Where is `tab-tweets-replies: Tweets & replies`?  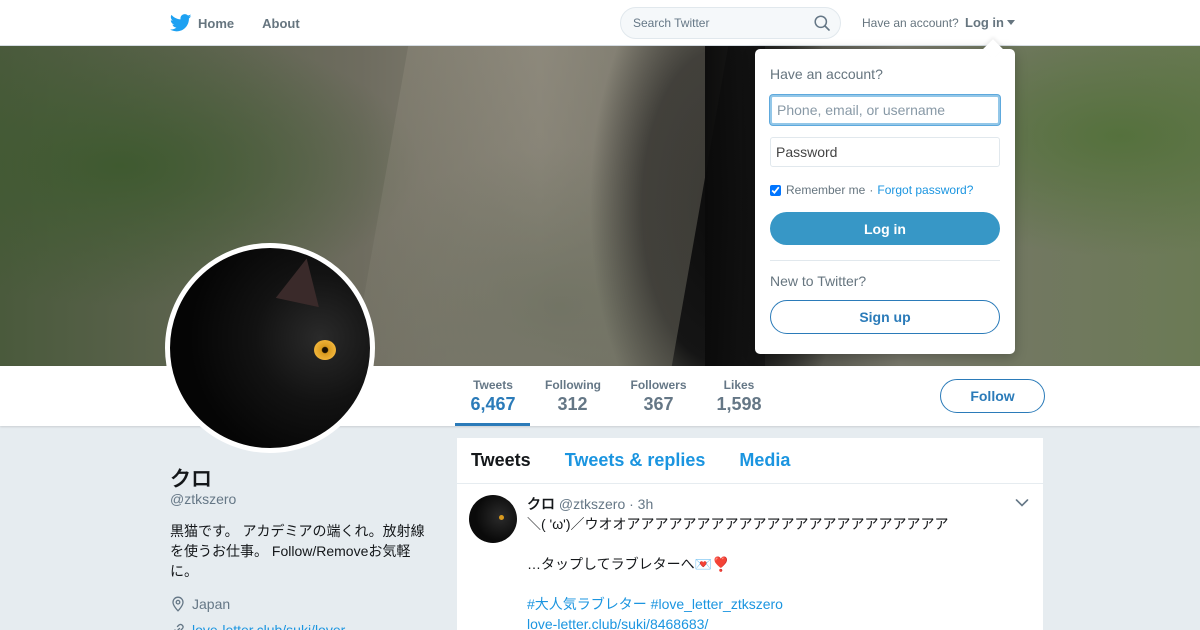
tab-tweets-replies: Tweets & replies is located at coordinates (635, 460).